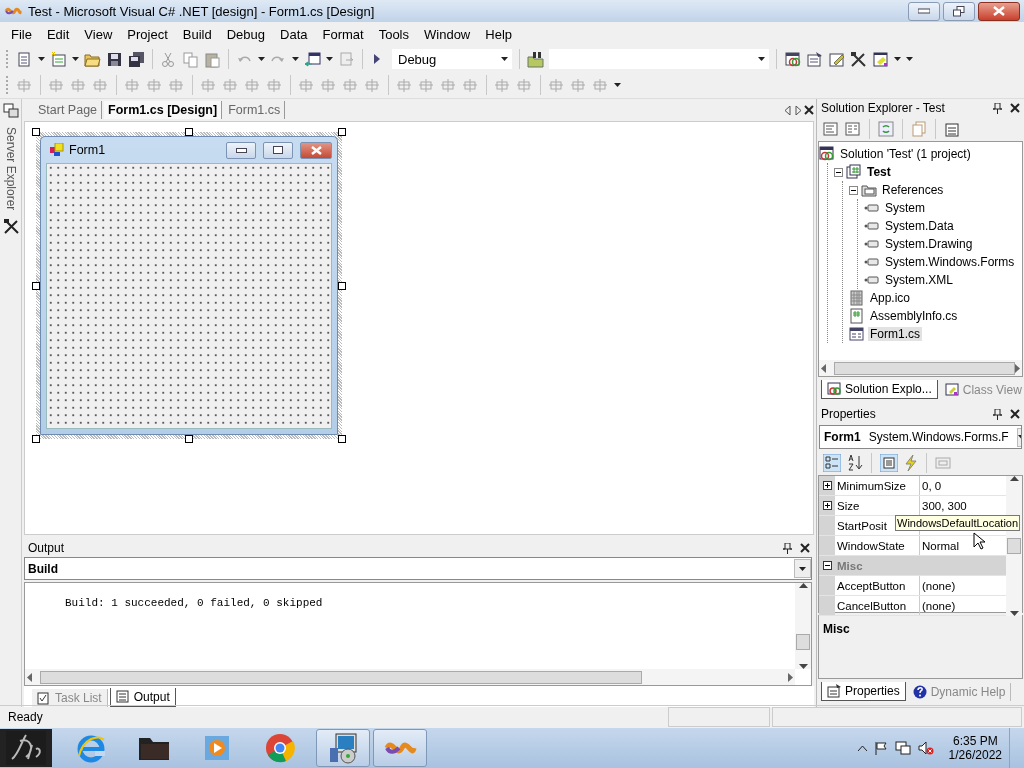  I want to click on property-name: WindowState, so click(871, 546).